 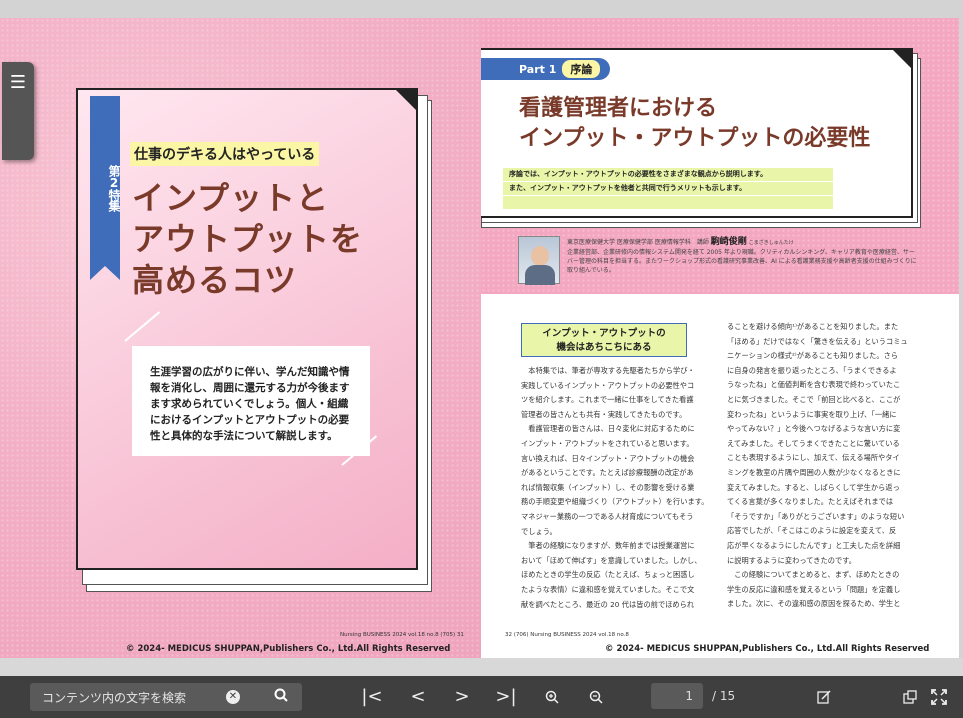 What do you see at coordinates (281, 697) in the screenshot?
I see `search-icon` at bounding box center [281, 697].